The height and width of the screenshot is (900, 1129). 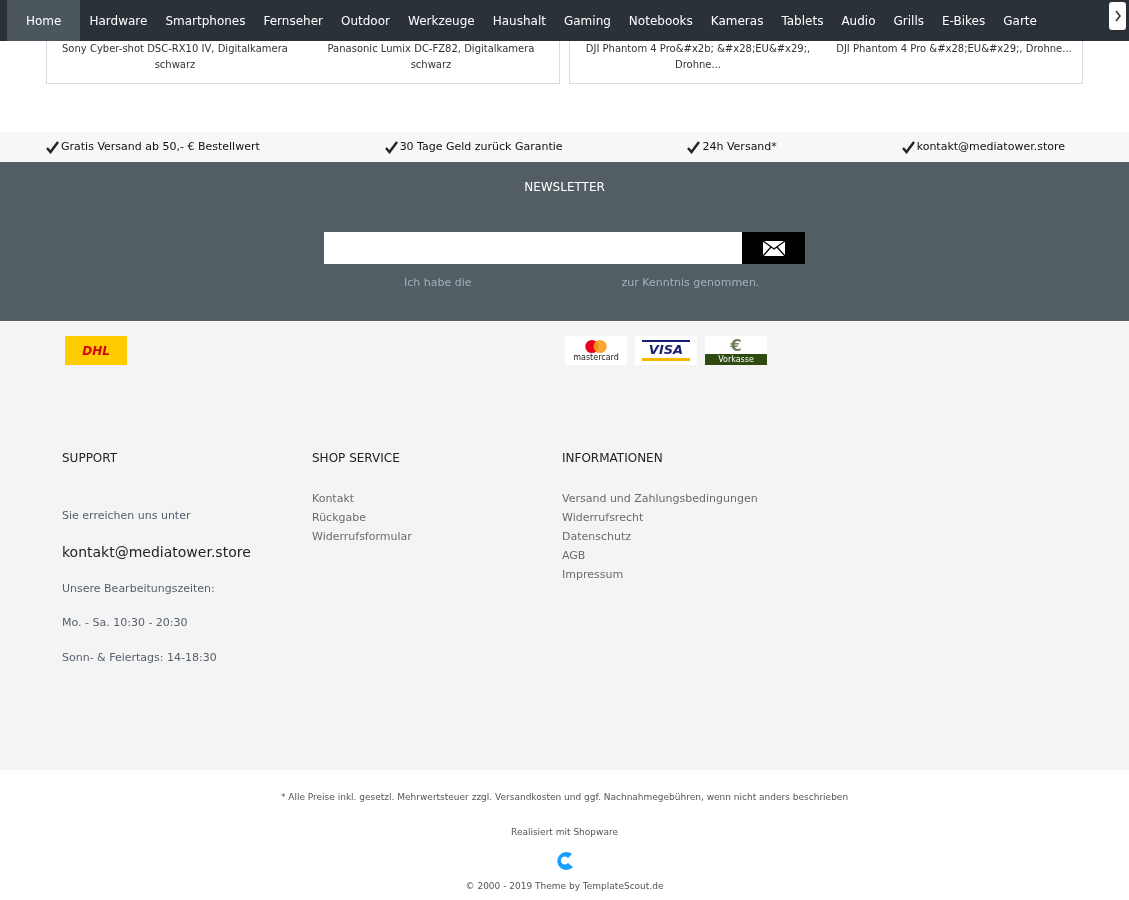 What do you see at coordinates (160, 146) in the screenshot?
I see `usp-text: Gratis Versand ab 50,- € Bestellwert` at bounding box center [160, 146].